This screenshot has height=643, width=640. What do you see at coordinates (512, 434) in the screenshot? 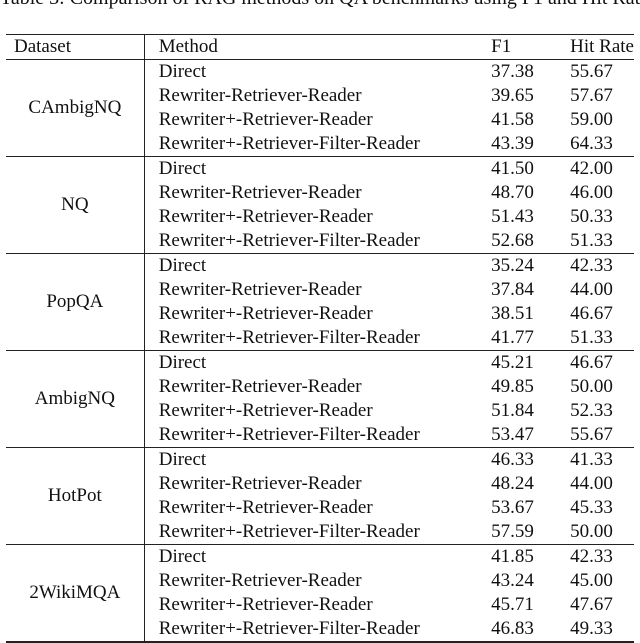
I see `f1-cell: 53.47` at bounding box center [512, 434].